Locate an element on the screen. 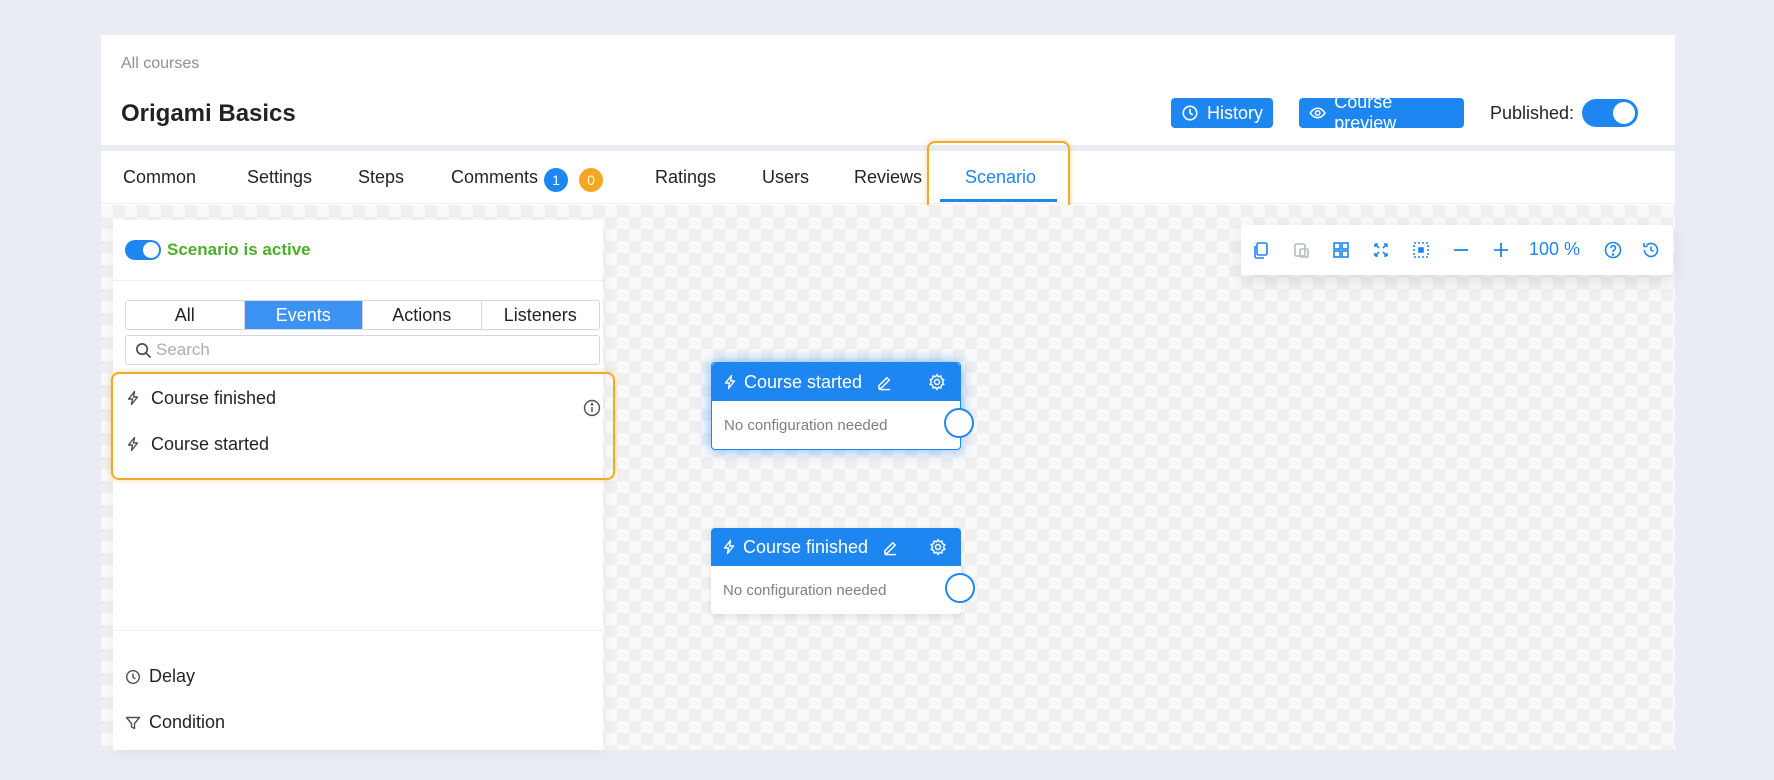 This screenshot has width=1774, height=780. node-title: Course finished is located at coordinates (806, 546).